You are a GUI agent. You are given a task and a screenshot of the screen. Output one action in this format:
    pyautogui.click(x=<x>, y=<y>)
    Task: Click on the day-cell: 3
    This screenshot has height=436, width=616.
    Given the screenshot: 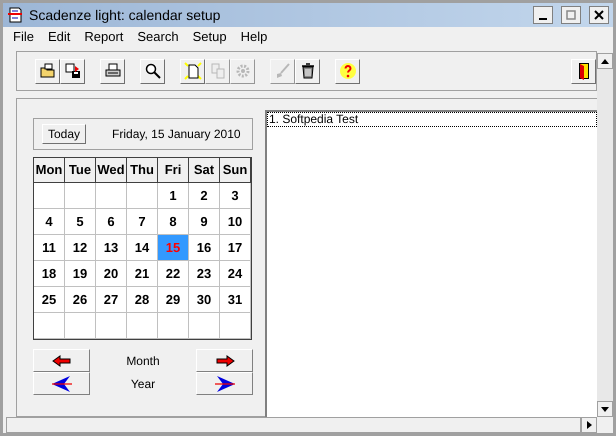 What is the action you would take?
    pyautogui.click(x=235, y=196)
    